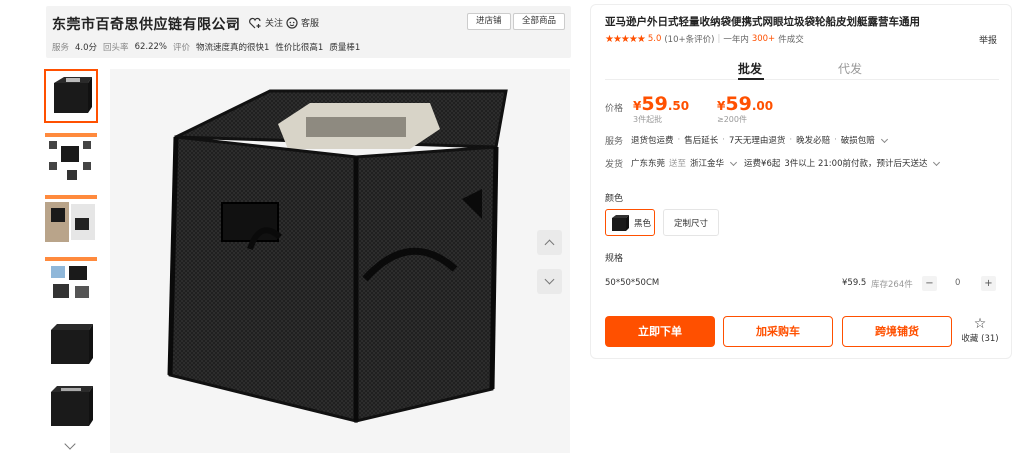 The width and height of the screenshot is (1024, 457). Describe the element at coordinates (620, 222) in the screenshot. I see `color-swatch-image` at that location.